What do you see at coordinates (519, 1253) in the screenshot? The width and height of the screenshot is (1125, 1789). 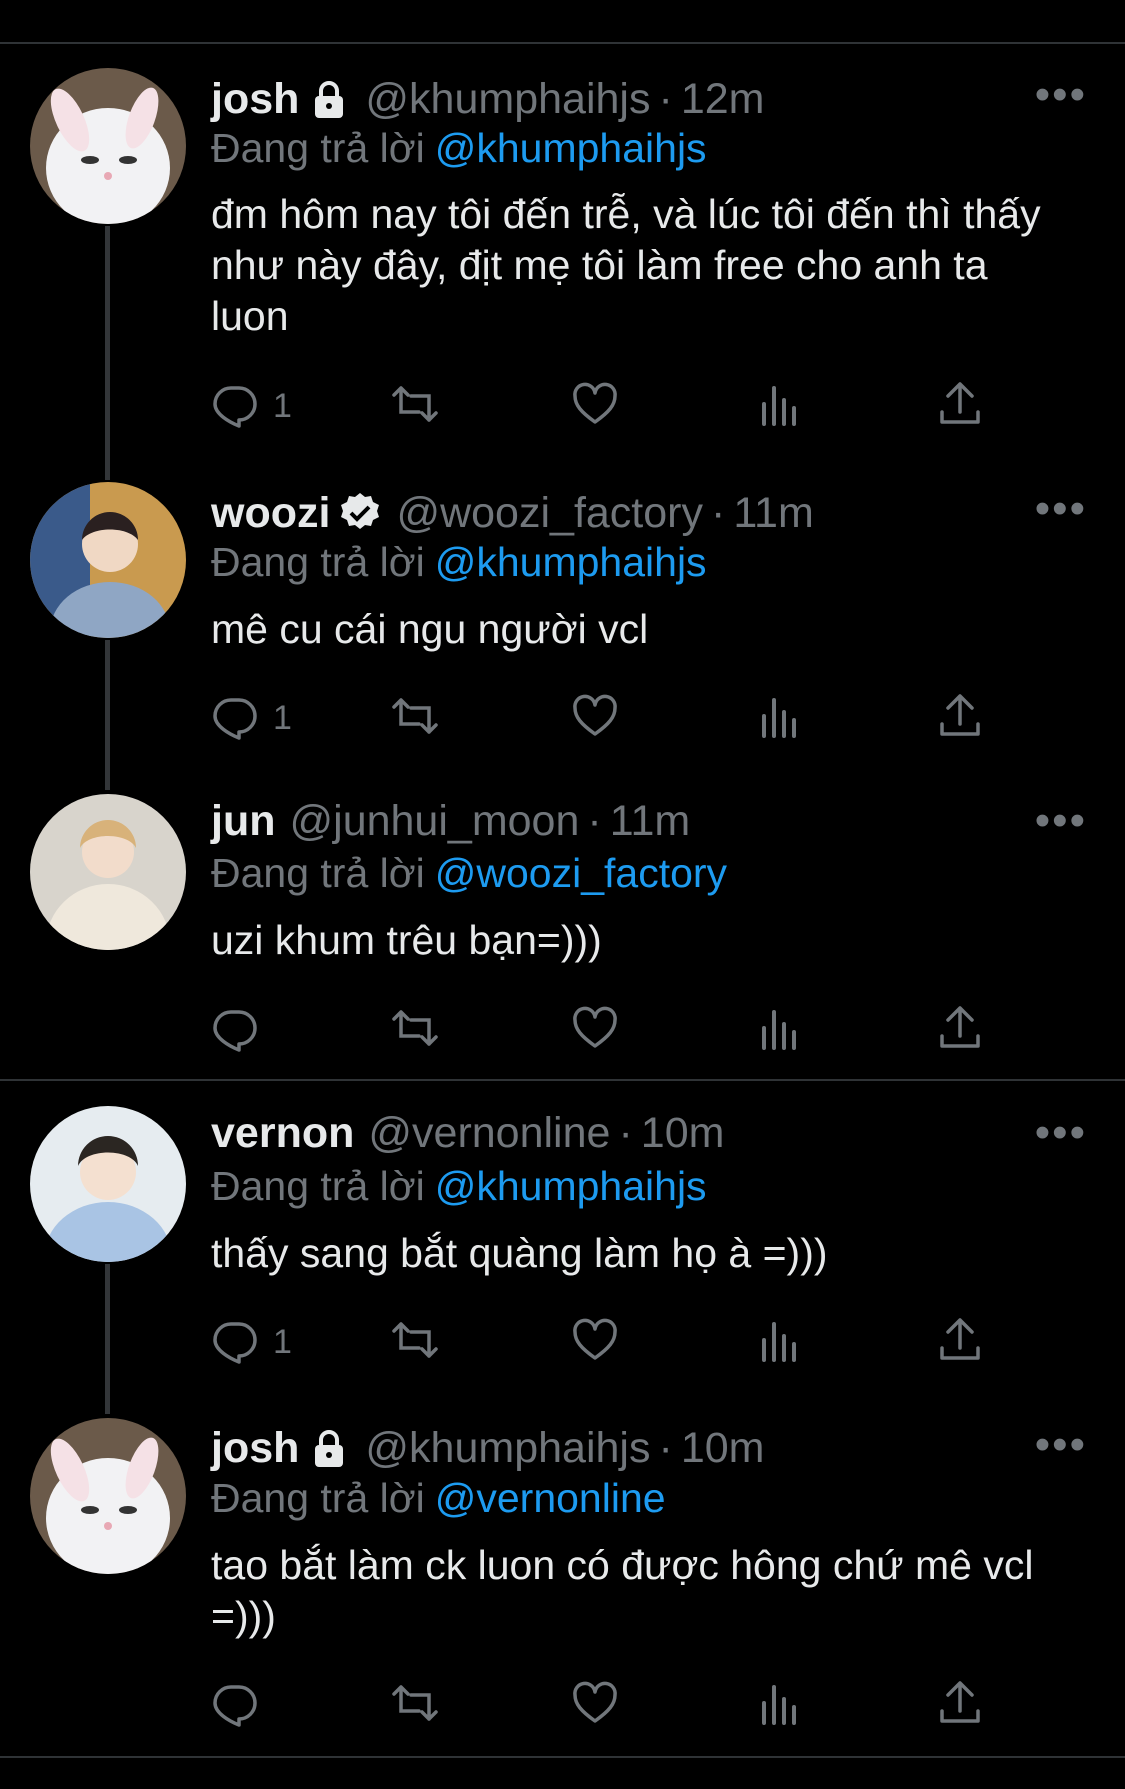 I see `tweet-text: thấy sang bắt quàng làm họ à =)))` at bounding box center [519, 1253].